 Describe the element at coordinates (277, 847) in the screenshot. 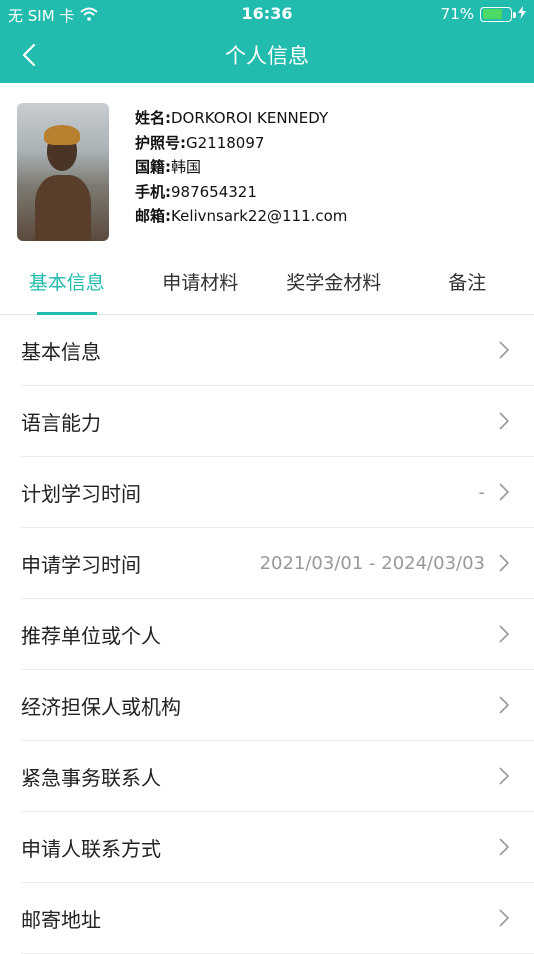

I see `list-item-applicant-contact: 申请人联系方式` at that location.